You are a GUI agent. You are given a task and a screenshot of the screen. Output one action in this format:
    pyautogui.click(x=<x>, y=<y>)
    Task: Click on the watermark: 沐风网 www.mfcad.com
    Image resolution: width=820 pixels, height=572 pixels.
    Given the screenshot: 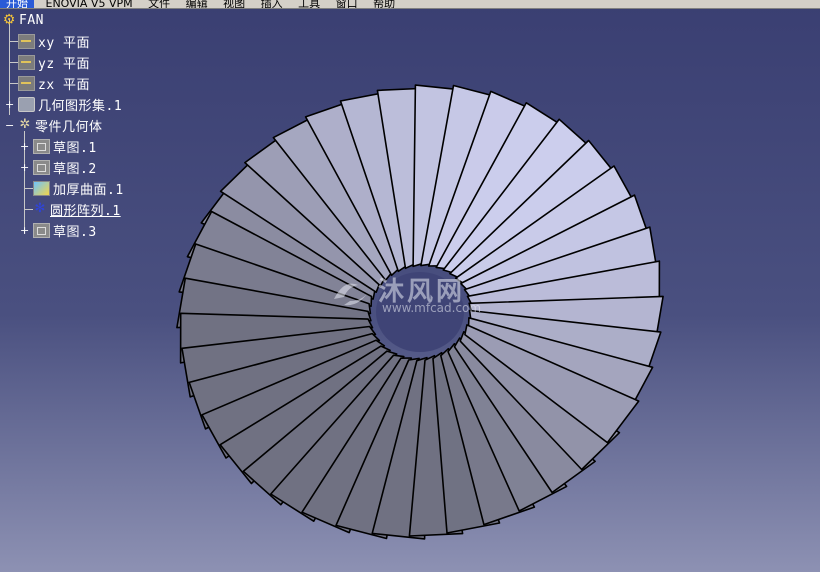 What is the action you would take?
    pyautogui.click(x=415, y=294)
    